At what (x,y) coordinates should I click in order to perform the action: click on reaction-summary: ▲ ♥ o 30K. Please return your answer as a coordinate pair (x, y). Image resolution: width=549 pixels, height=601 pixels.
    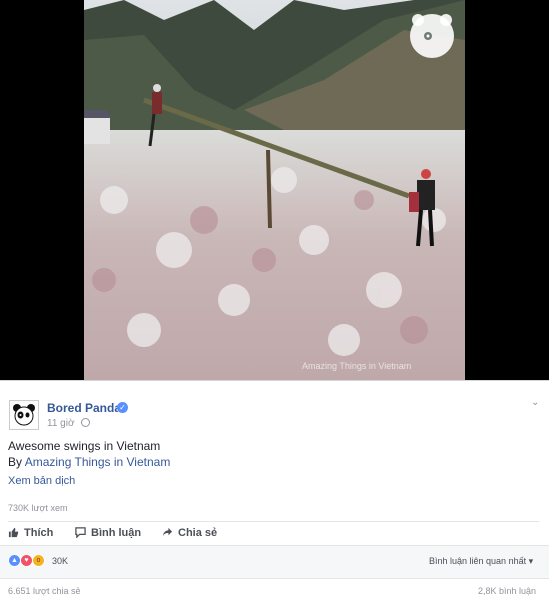
    Looking at the image, I should click on (38, 560).